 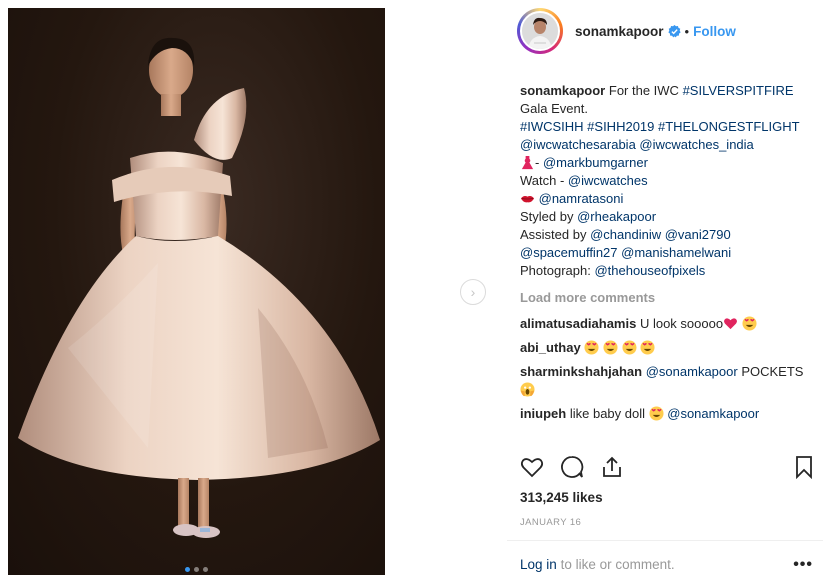 I want to click on caption-text: Watch -, so click(x=544, y=180).